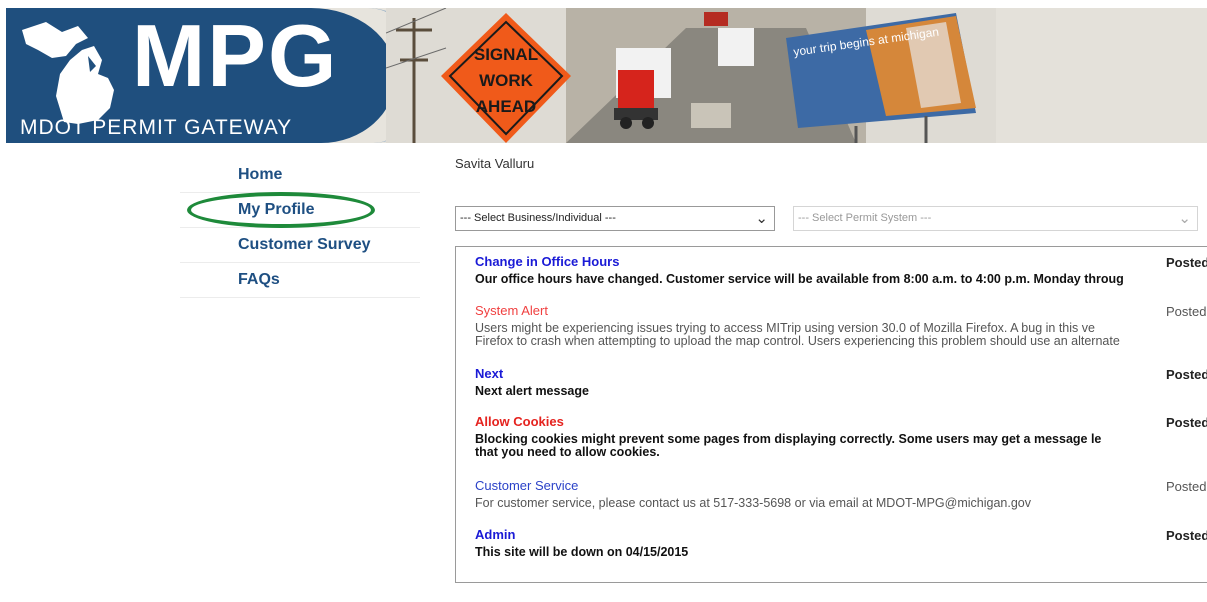  What do you see at coordinates (538, 218) in the screenshot?
I see `business-select-value: --- Select Business/Individual ---` at bounding box center [538, 218].